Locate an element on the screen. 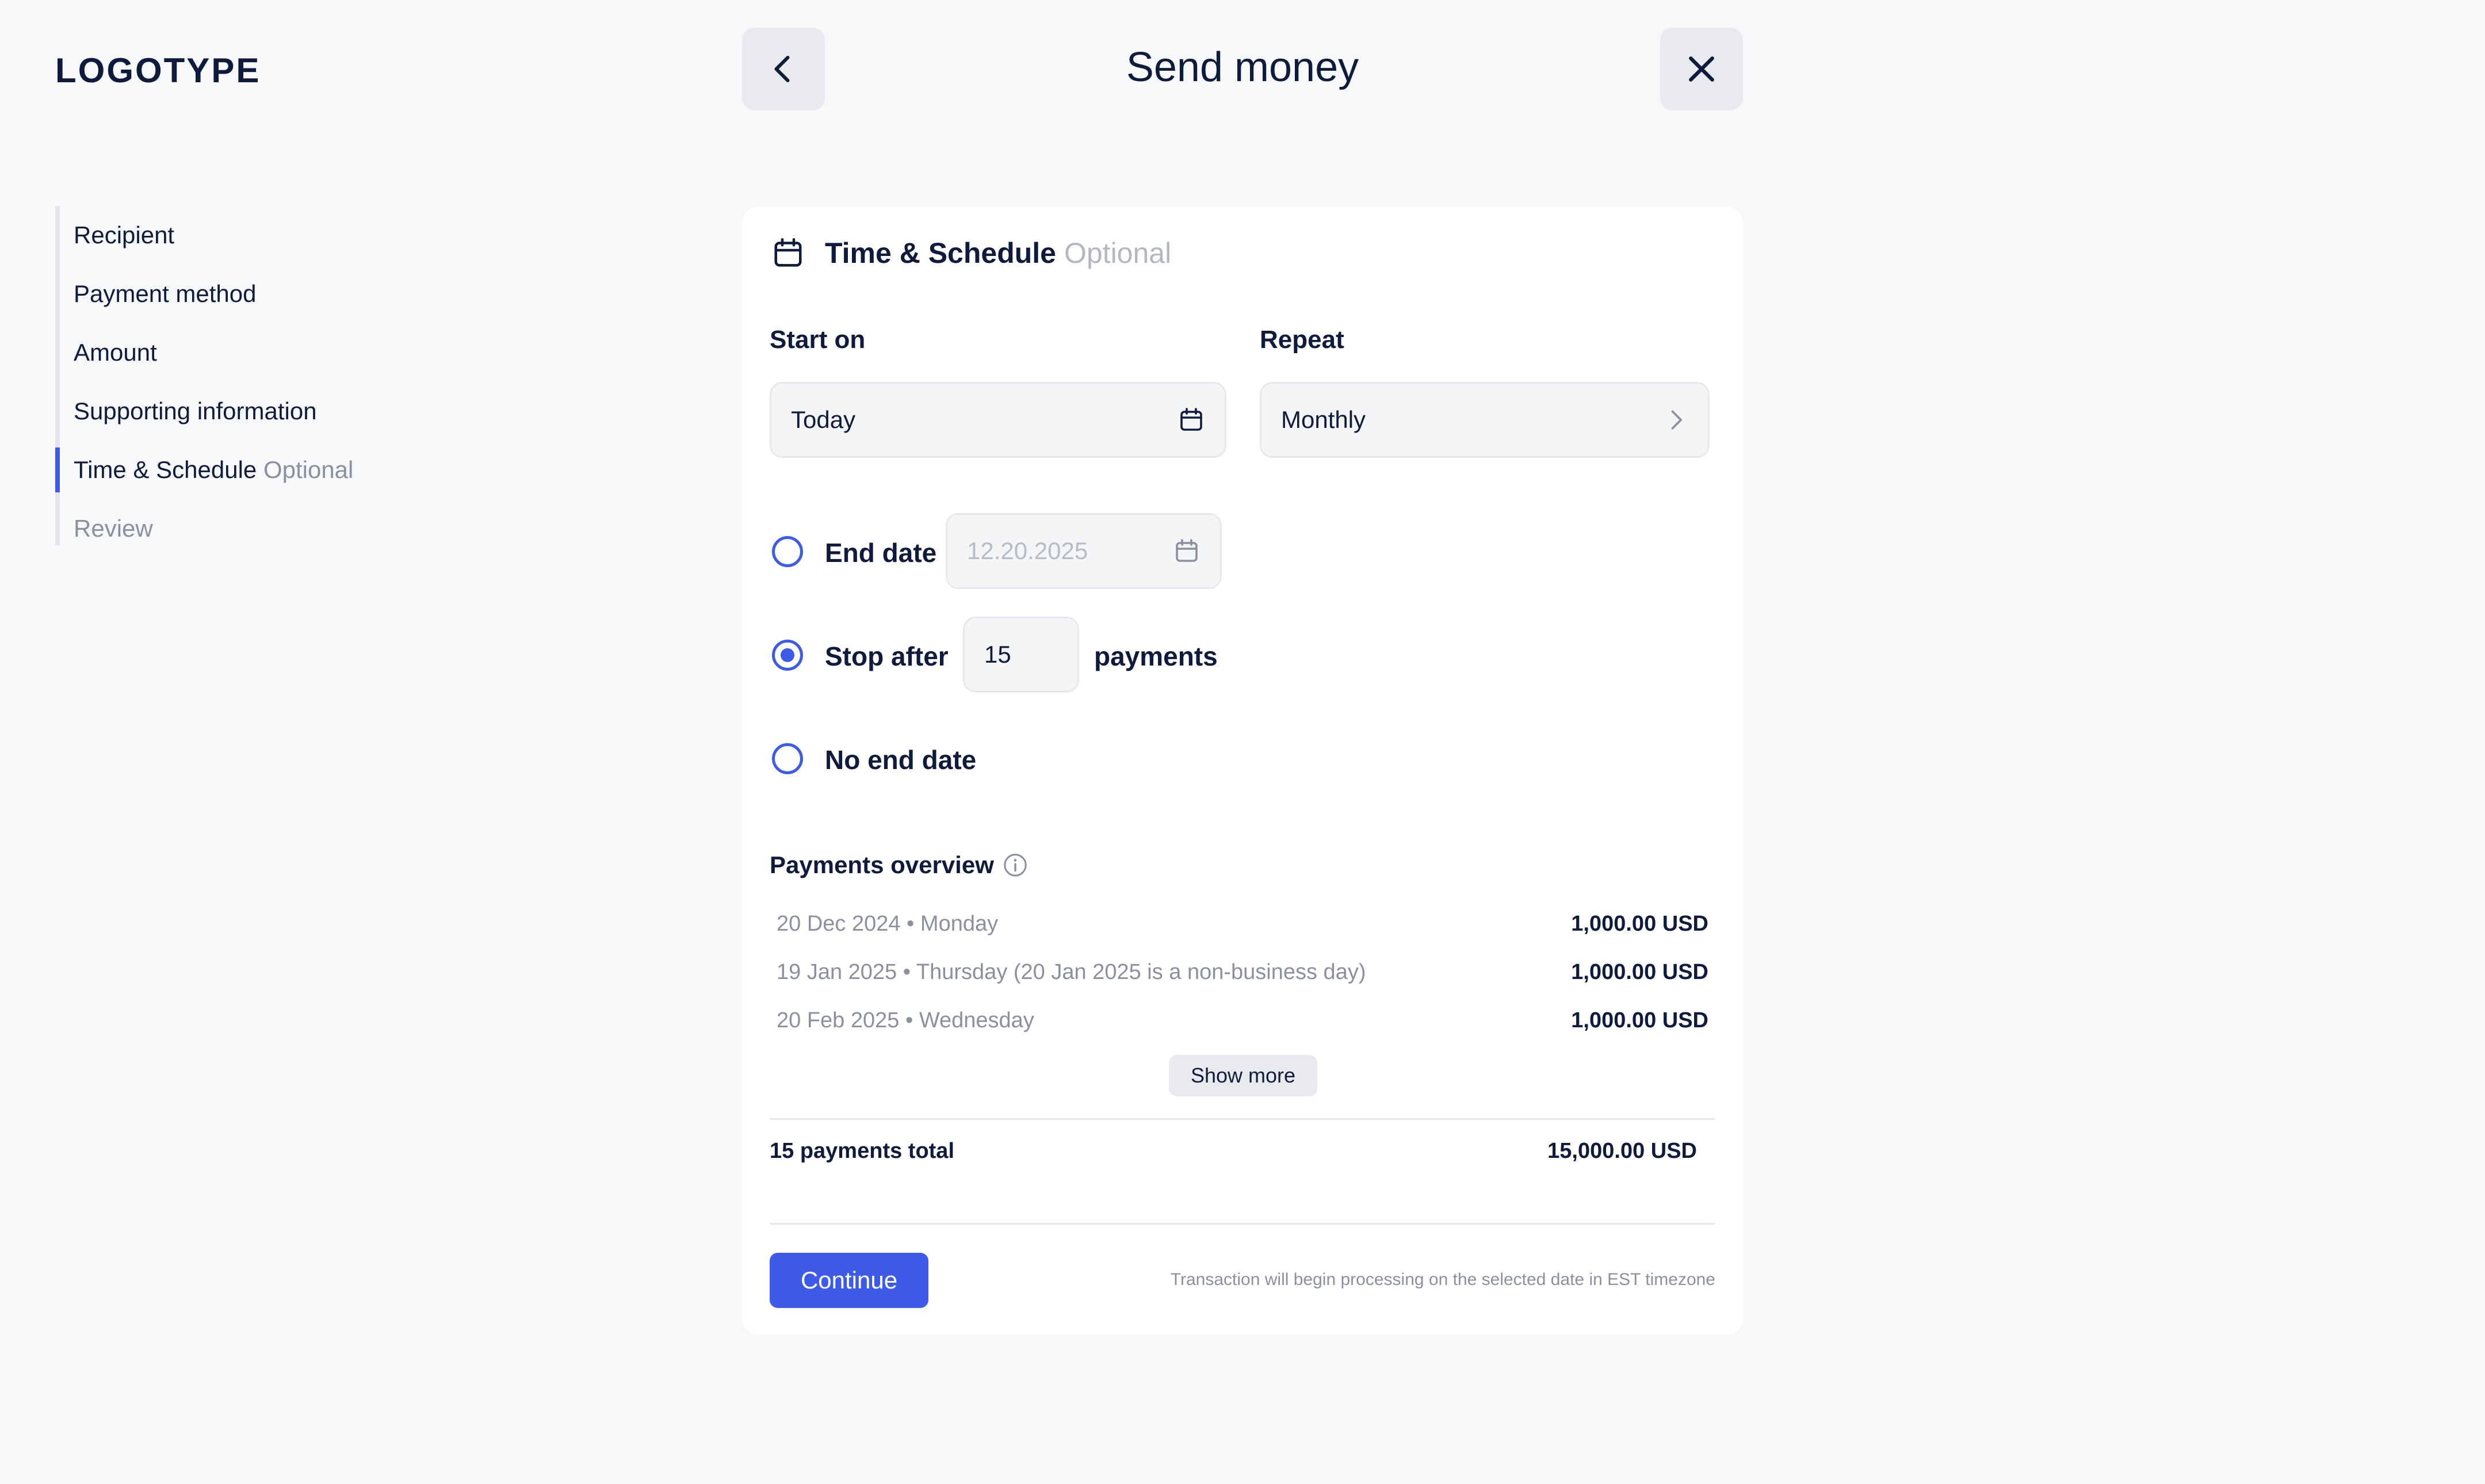 The image size is (2485, 1484). stop-after-radio is located at coordinates (788, 655).